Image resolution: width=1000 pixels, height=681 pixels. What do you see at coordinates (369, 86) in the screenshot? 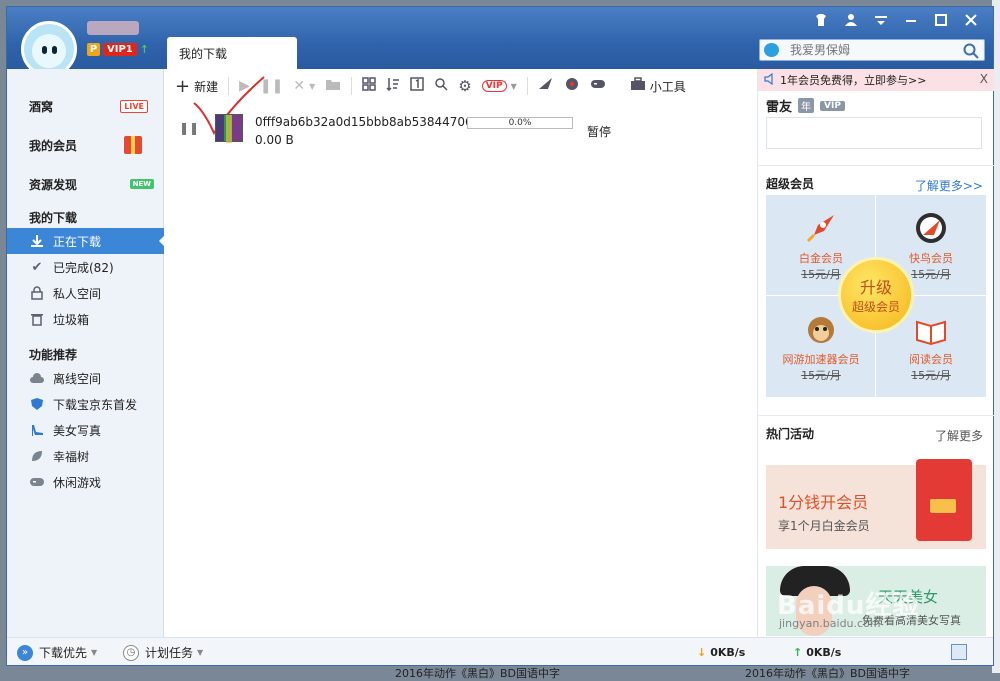
I see `grid-view-button` at bounding box center [369, 86].